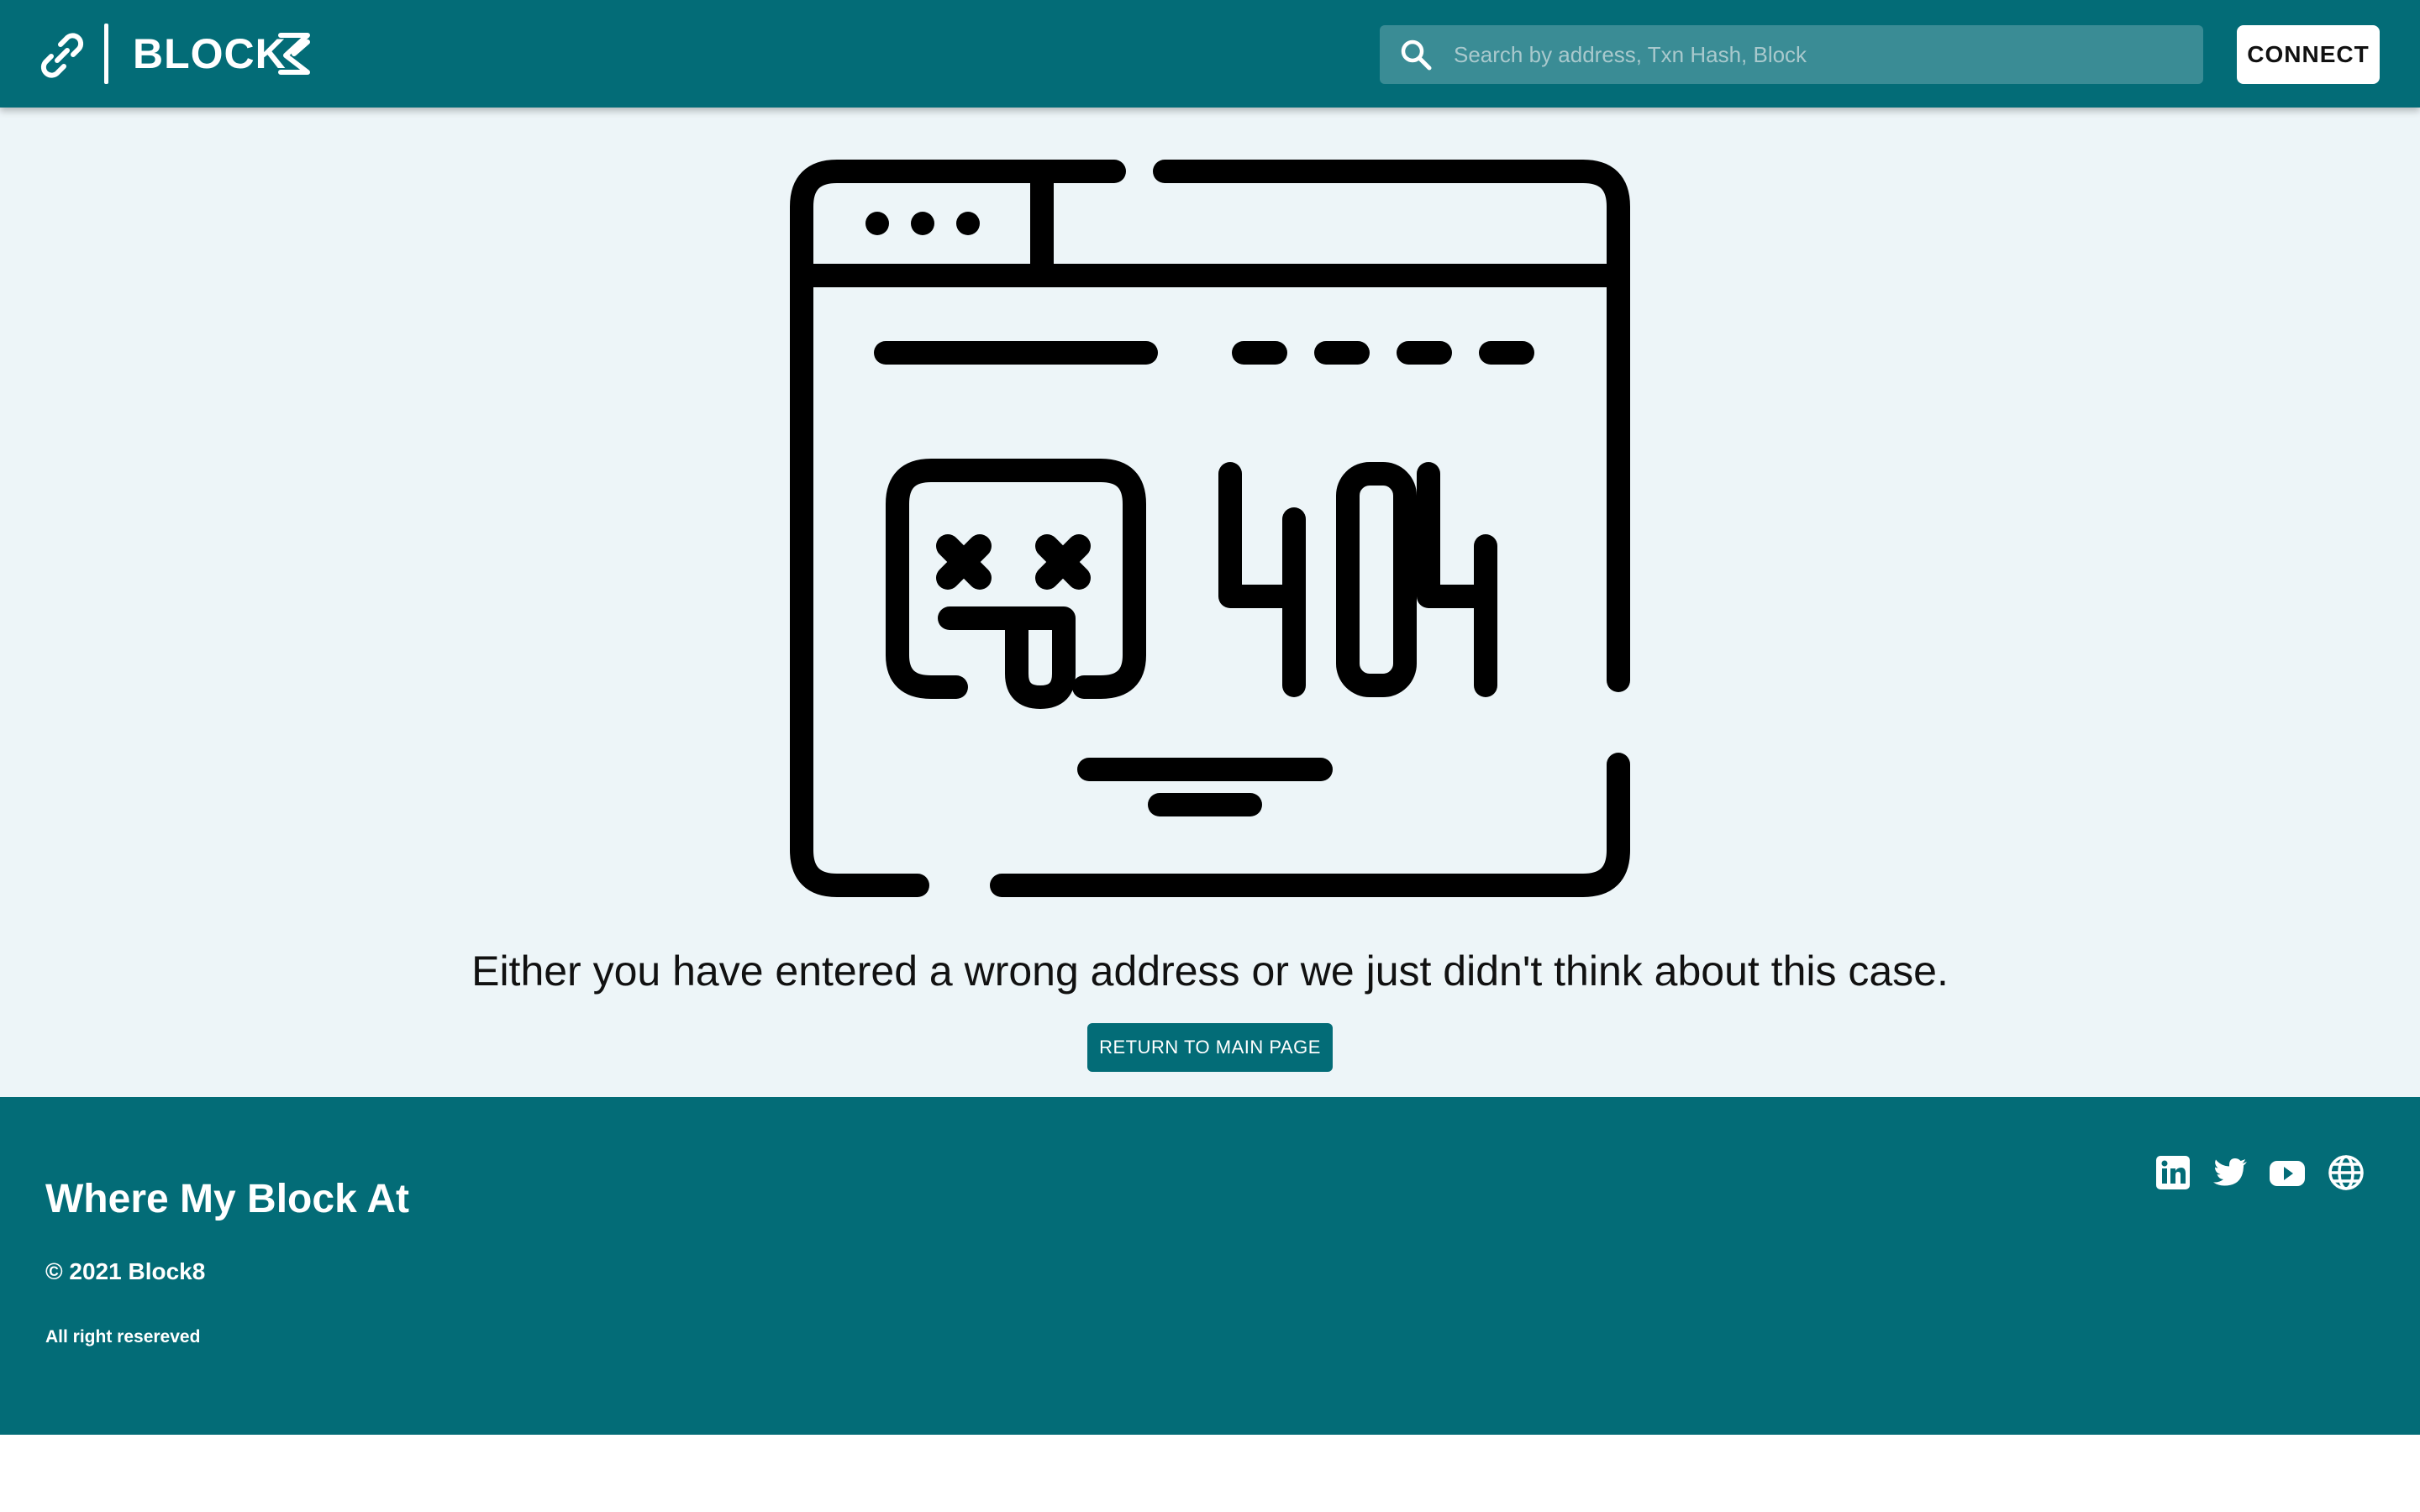 This screenshot has height=1512, width=2420. What do you see at coordinates (1210, 1047) in the screenshot?
I see `return-main-page-button: RETURN TO MAIN PAGE` at bounding box center [1210, 1047].